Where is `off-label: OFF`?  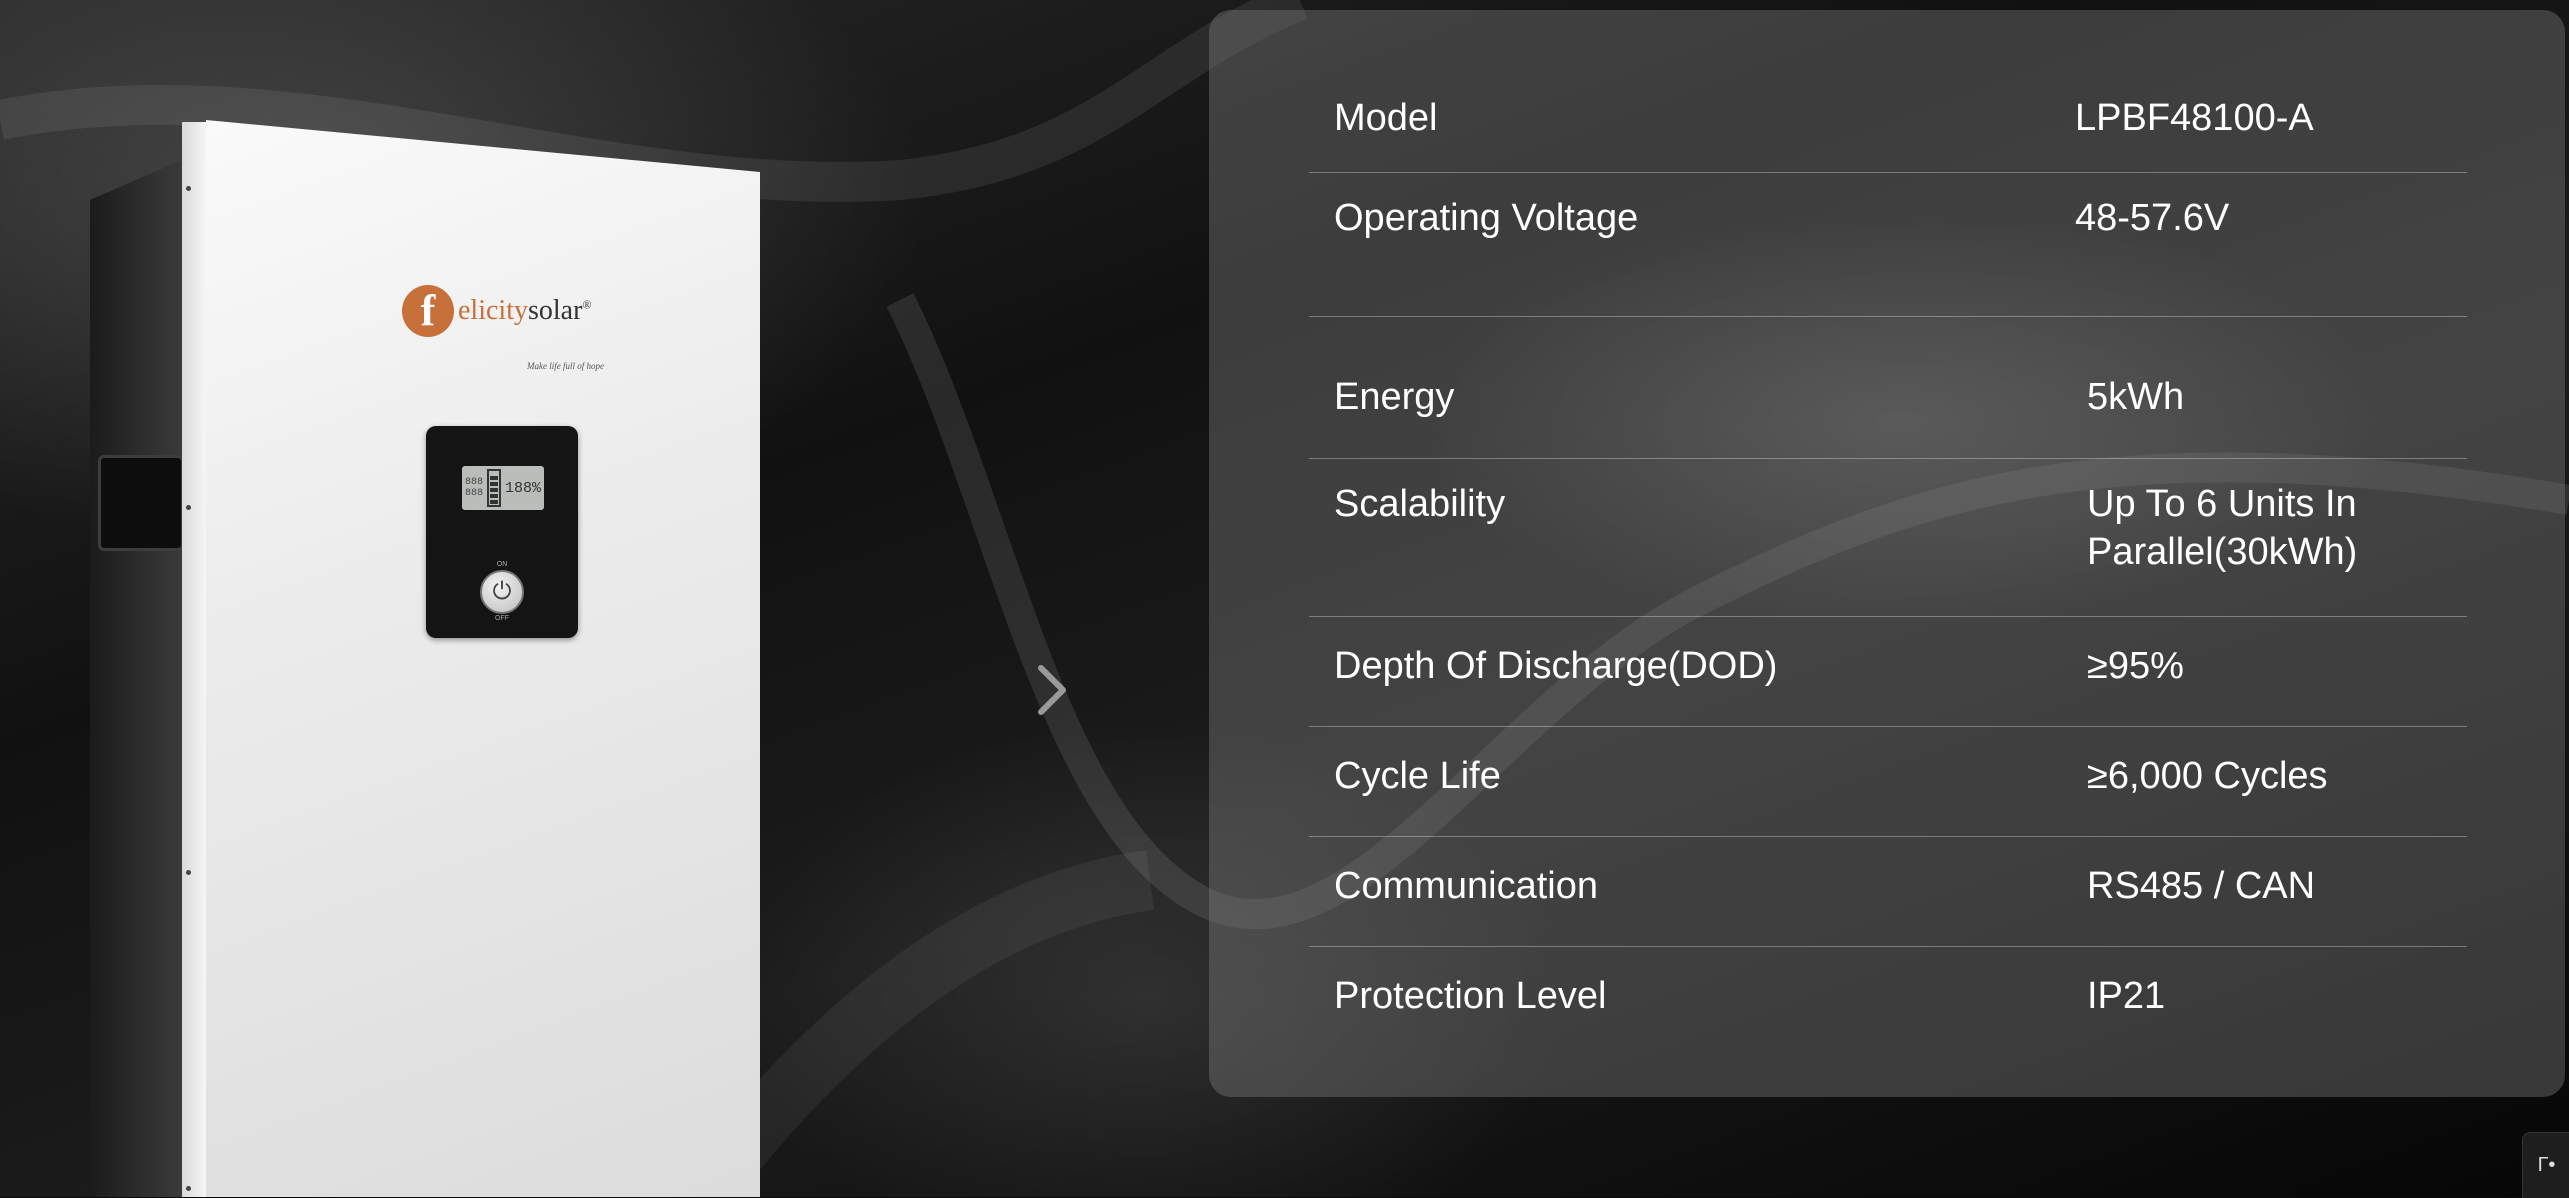 off-label: OFF is located at coordinates (502, 618).